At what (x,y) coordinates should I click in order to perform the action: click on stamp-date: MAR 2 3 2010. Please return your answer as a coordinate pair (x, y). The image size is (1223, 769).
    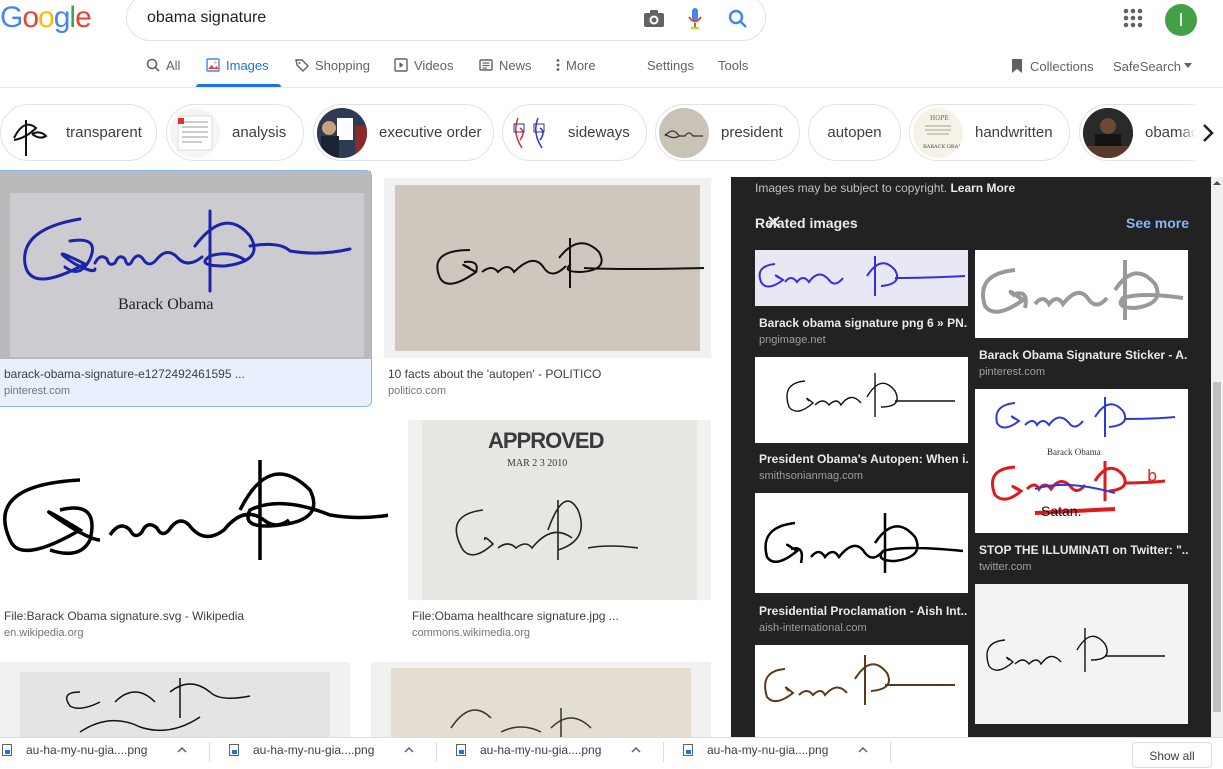
    Looking at the image, I should click on (537, 463).